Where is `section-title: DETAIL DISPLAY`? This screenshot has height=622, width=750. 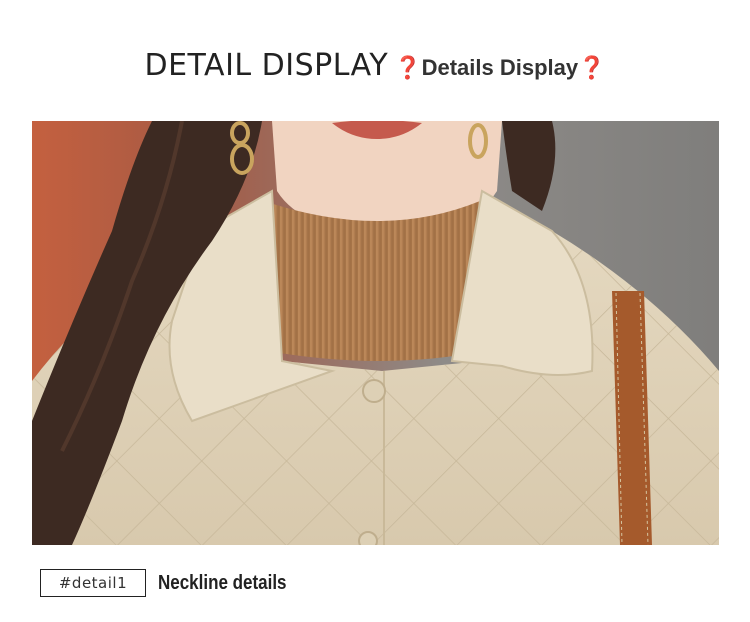
section-title: DETAIL DISPLAY is located at coordinates (266, 65).